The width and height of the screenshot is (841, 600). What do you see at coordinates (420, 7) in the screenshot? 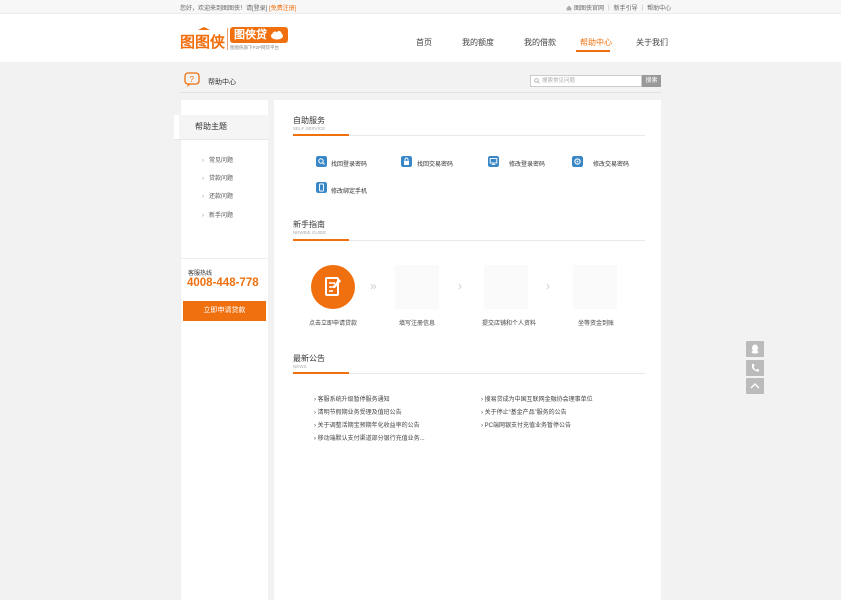
I see `top-strip` at bounding box center [420, 7].